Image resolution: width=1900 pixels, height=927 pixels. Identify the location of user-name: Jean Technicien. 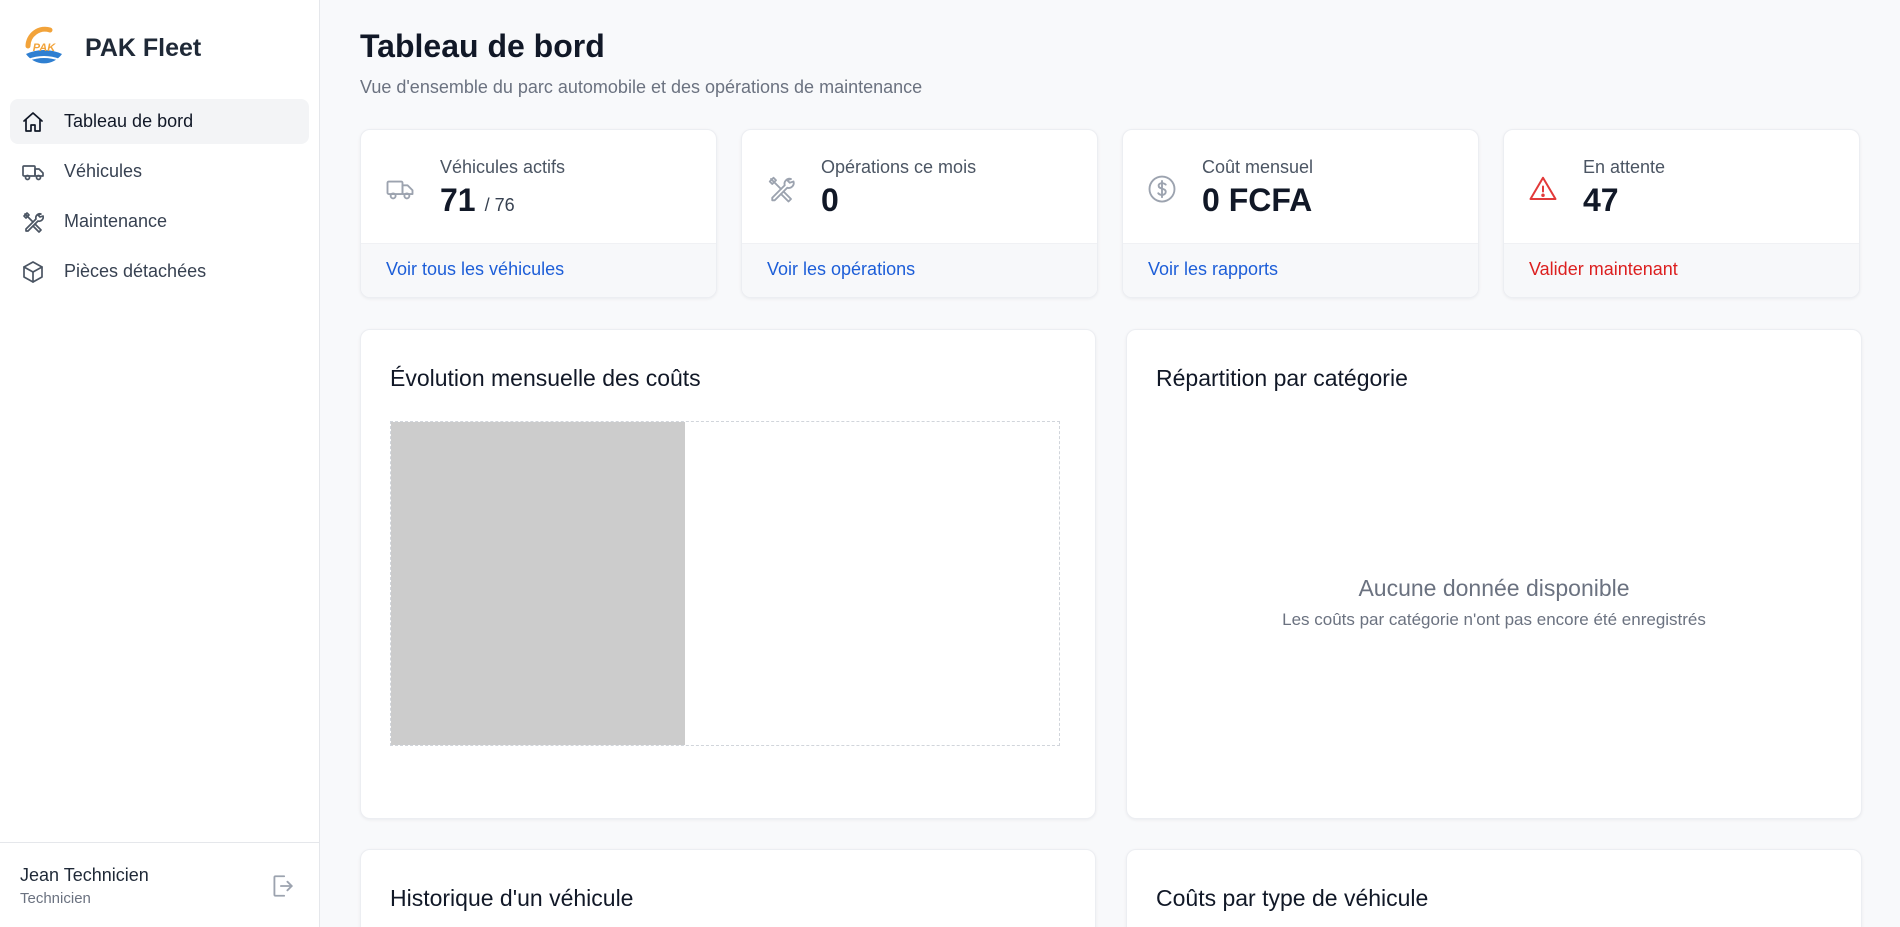
(84, 875).